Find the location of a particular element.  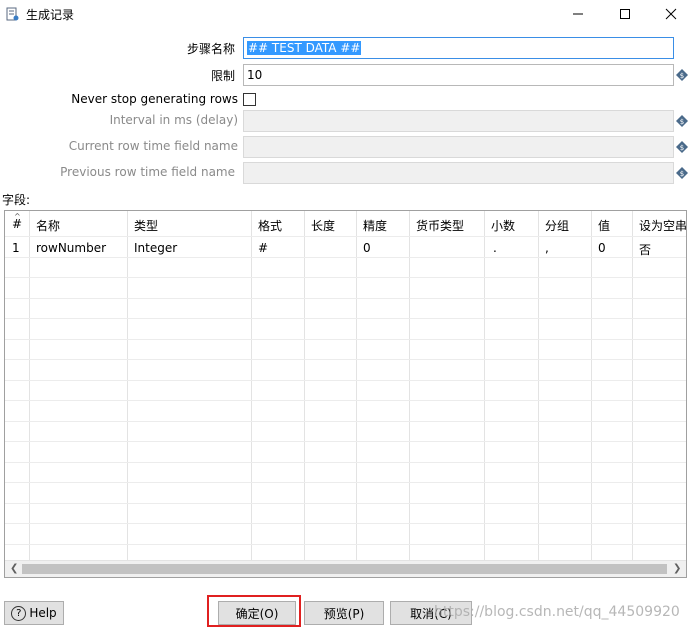

close-button is located at coordinates (670, 14).